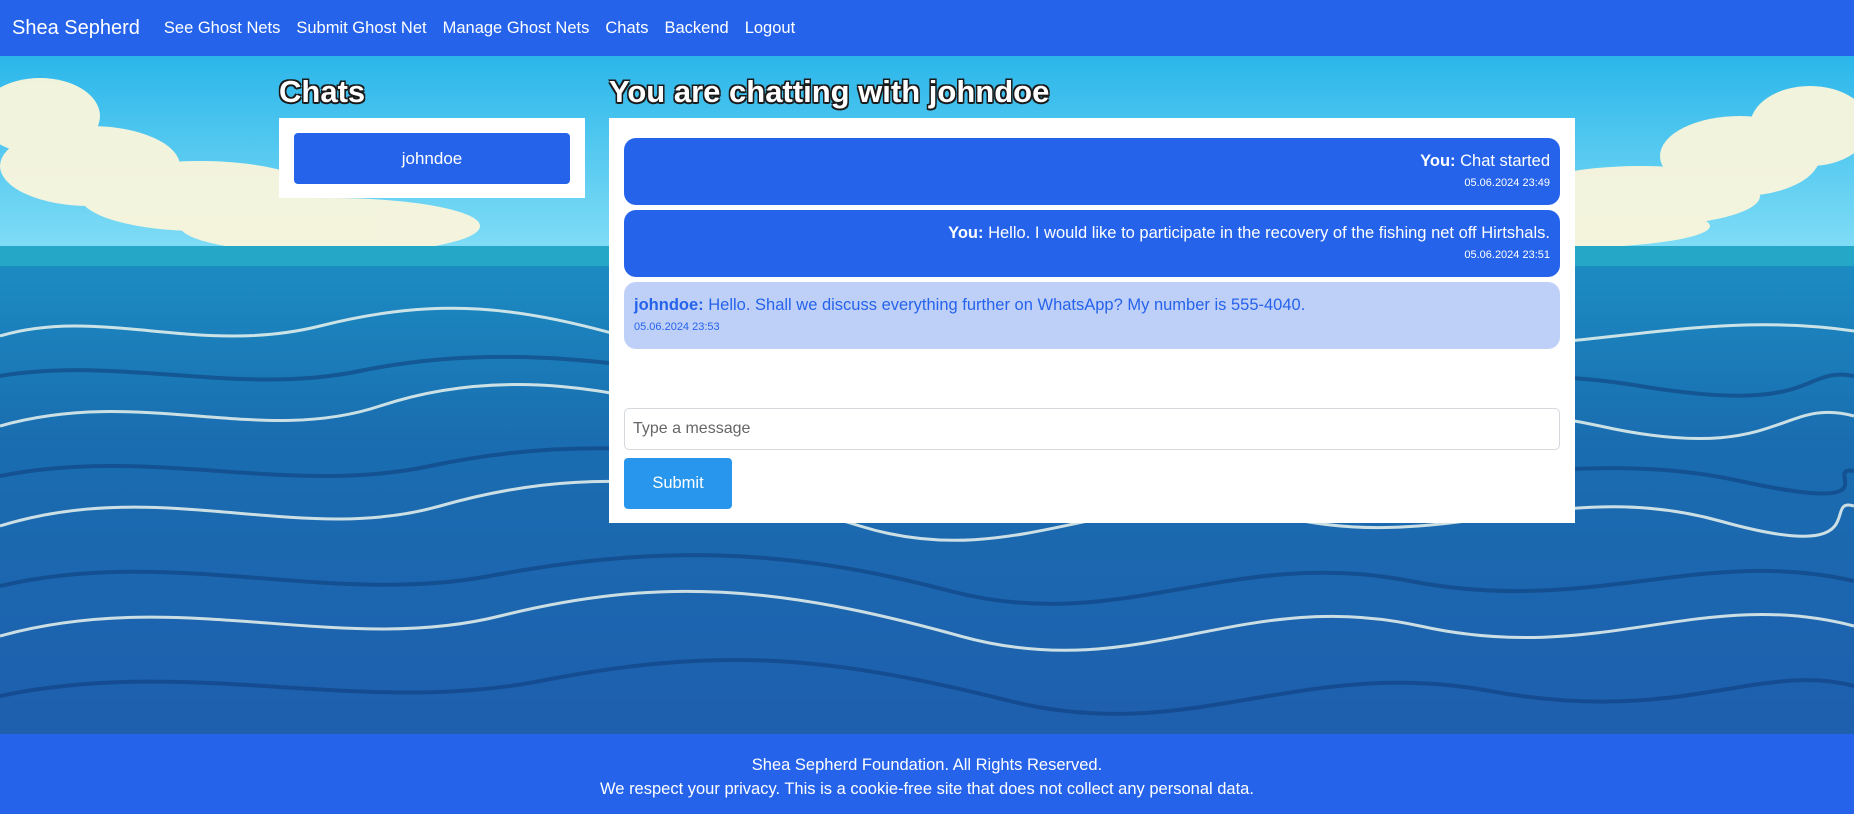 Image resolution: width=1854 pixels, height=814 pixels. What do you see at coordinates (222, 28) in the screenshot?
I see `nav-link-see-ghost-nets: See Ghost Nets` at bounding box center [222, 28].